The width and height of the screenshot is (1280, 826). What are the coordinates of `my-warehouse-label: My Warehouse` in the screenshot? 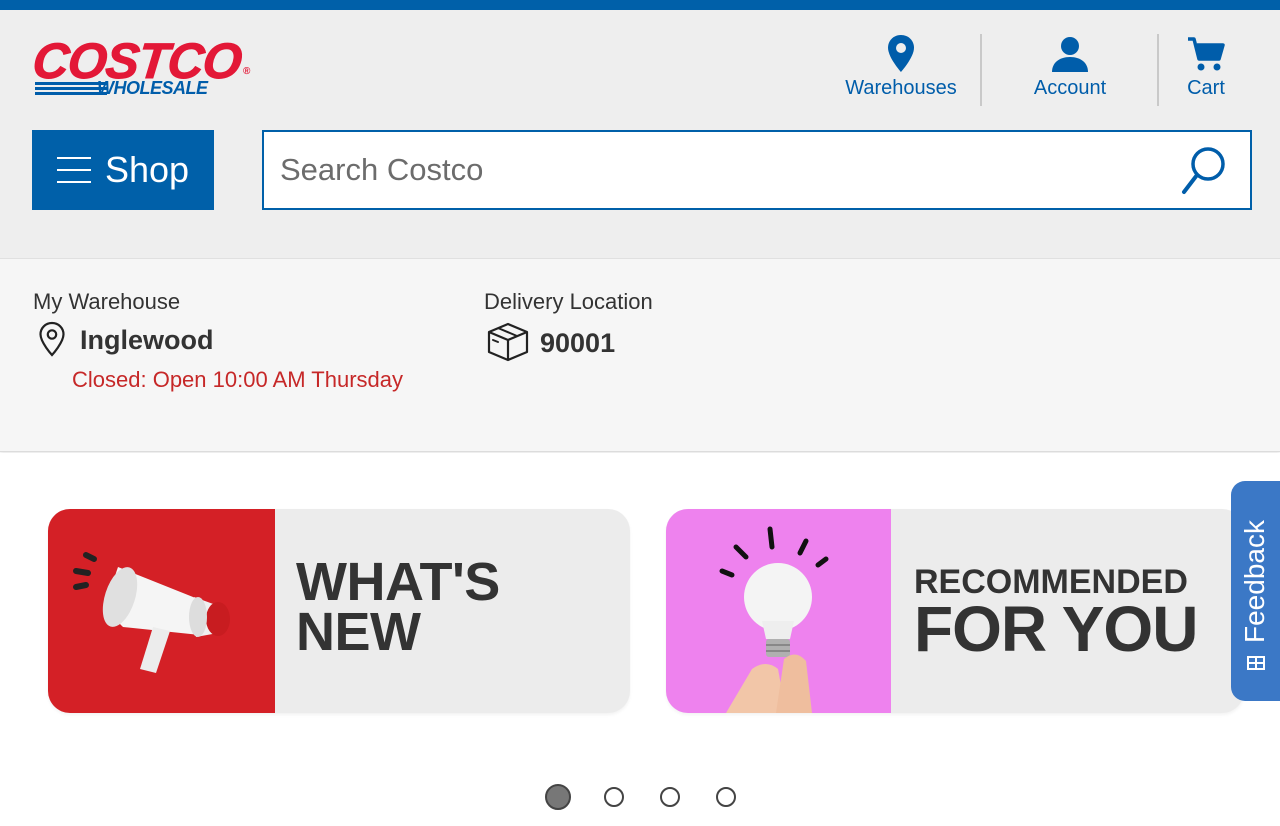 It's located at (107, 301).